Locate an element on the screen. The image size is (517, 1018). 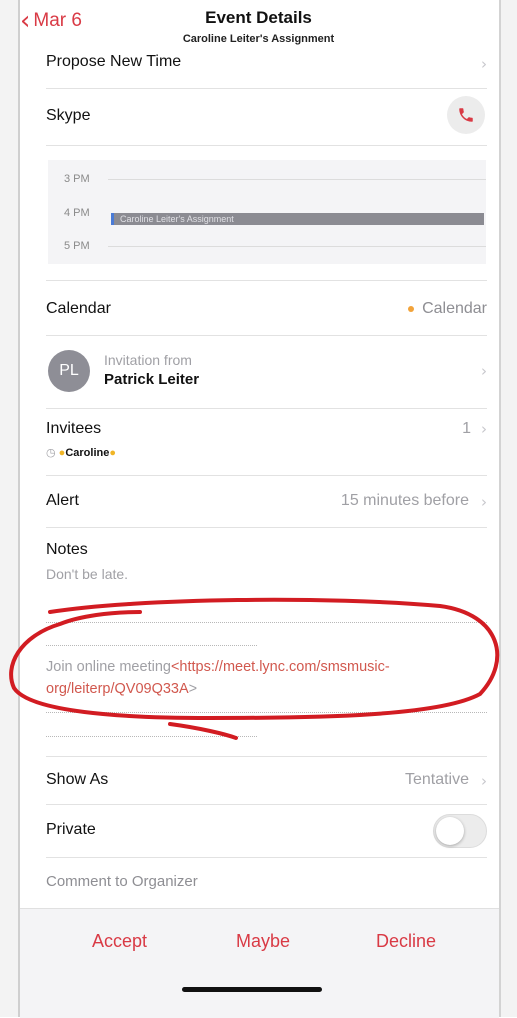
calendar-value-text: Calendar is located at coordinates (454, 308).